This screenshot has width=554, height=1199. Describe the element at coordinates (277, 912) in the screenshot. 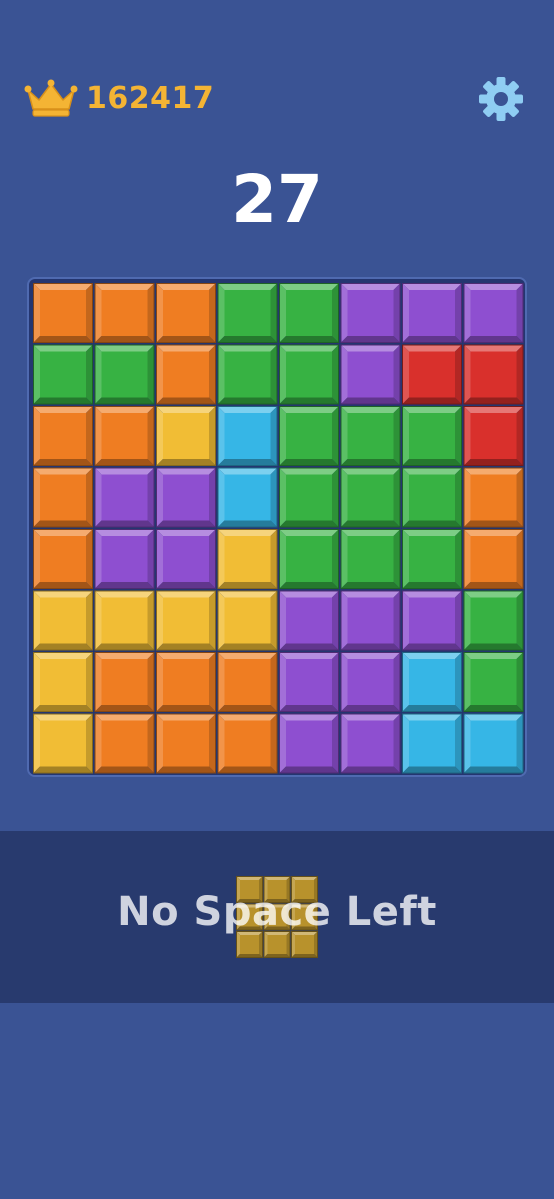

I see `no-space-left-message: No Space Left` at that location.